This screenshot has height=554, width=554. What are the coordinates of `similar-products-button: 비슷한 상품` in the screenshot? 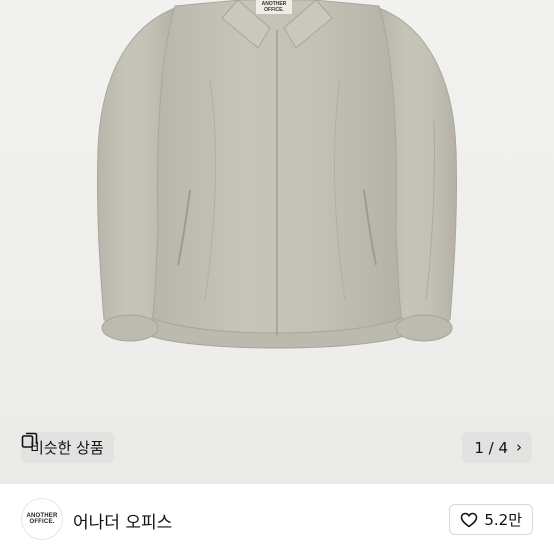 It's located at (67, 447).